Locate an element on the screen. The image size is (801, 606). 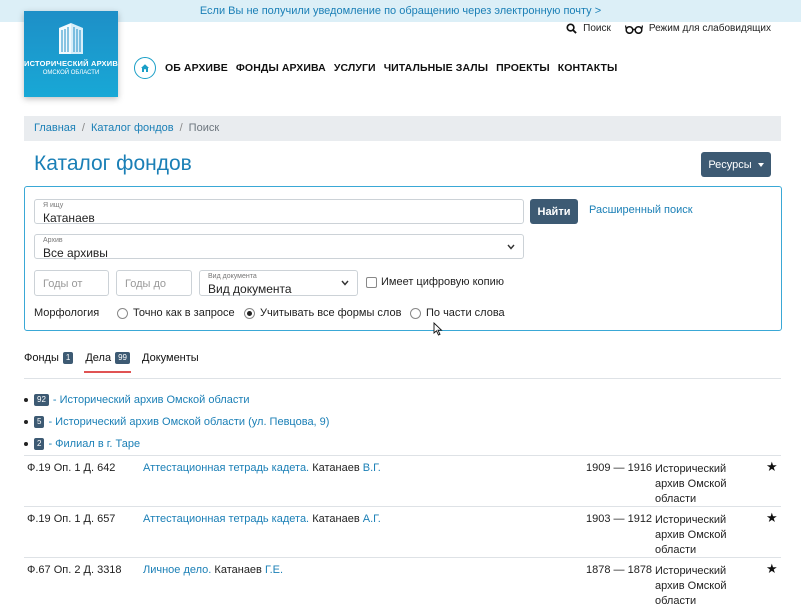
case-initials: Г.Е. is located at coordinates (274, 570).